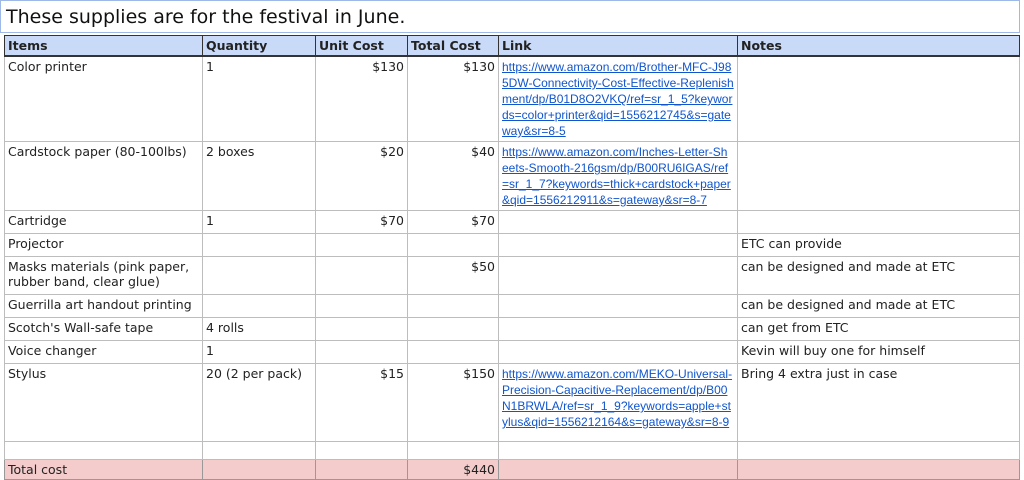  Describe the element at coordinates (103, 46) in the screenshot. I see `header-items: Items` at that location.